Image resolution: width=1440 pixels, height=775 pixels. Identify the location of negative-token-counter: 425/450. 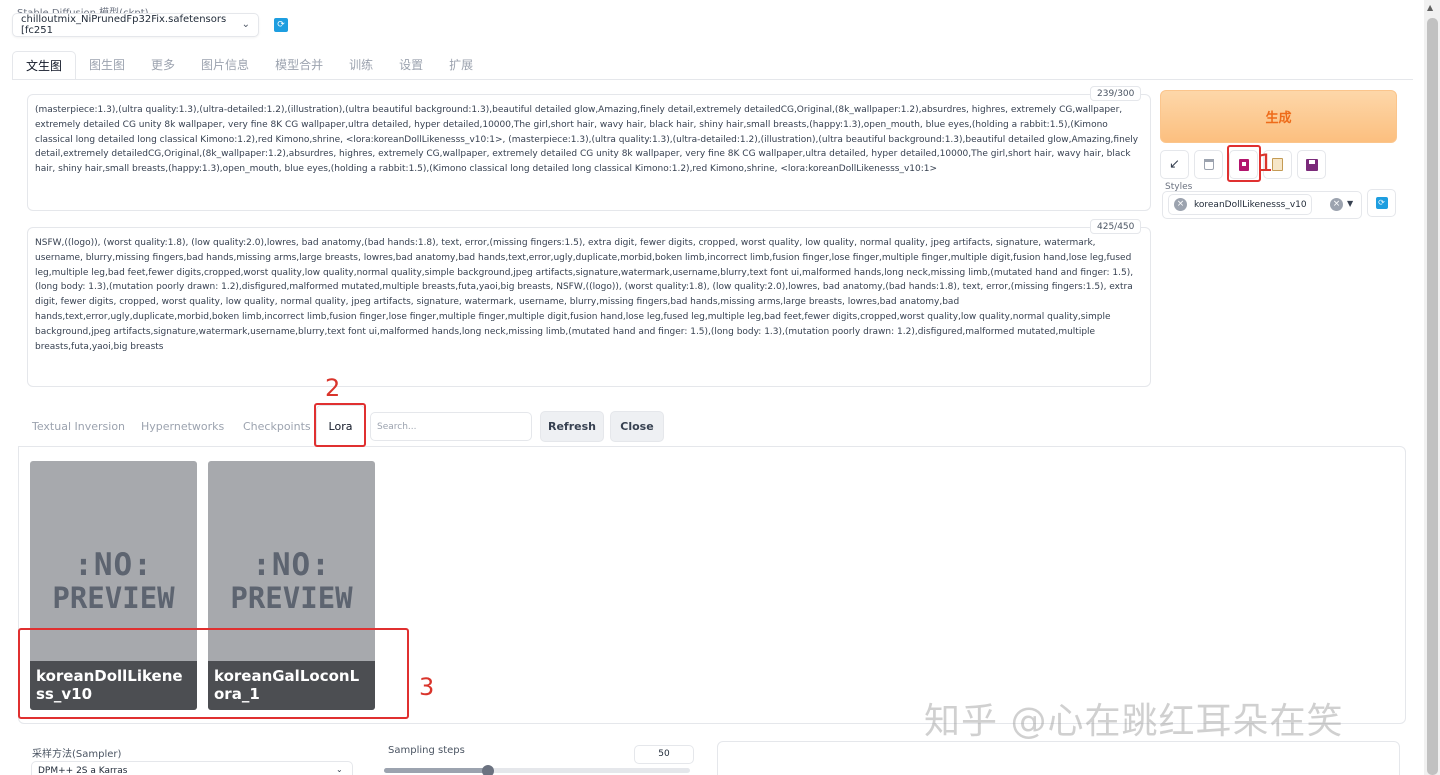
(1116, 226).